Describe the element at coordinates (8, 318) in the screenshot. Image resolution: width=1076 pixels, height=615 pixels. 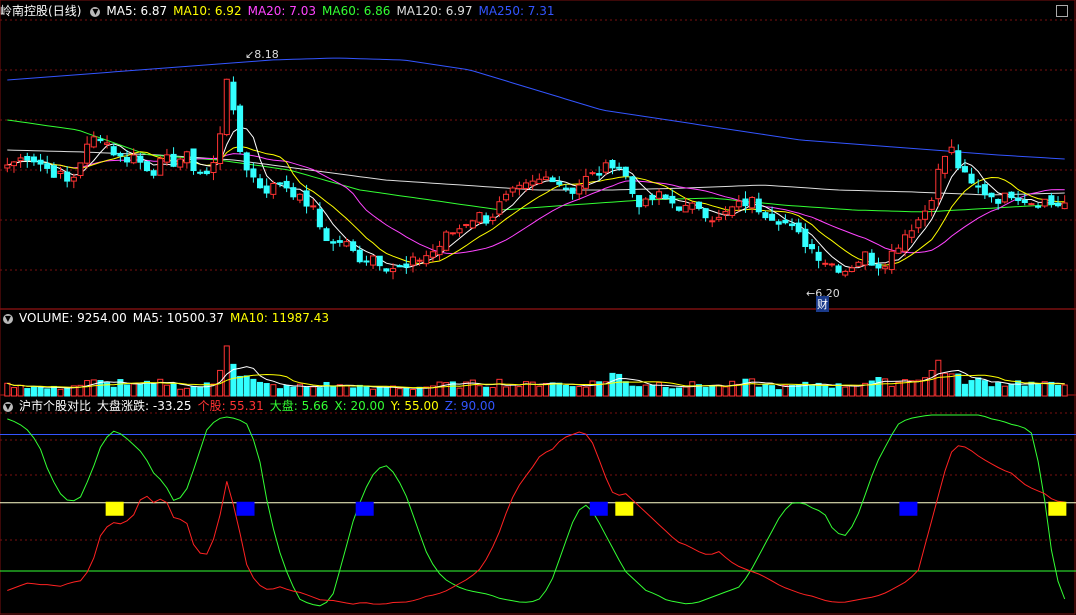
I see `volume-dropdown-icon: ▼` at that location.